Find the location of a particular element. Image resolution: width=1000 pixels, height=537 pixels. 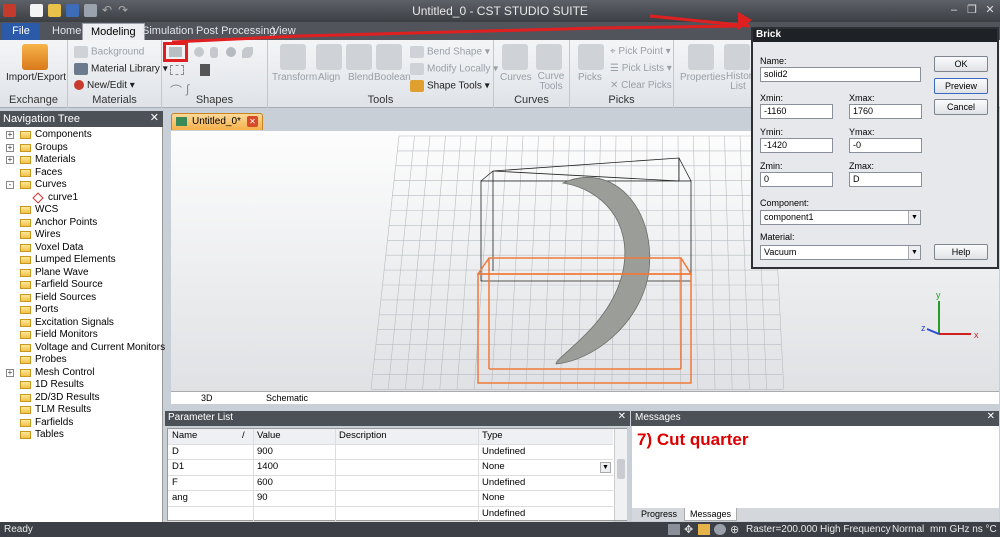

tree-item: Field Sources is located at coordinates (80, 298).